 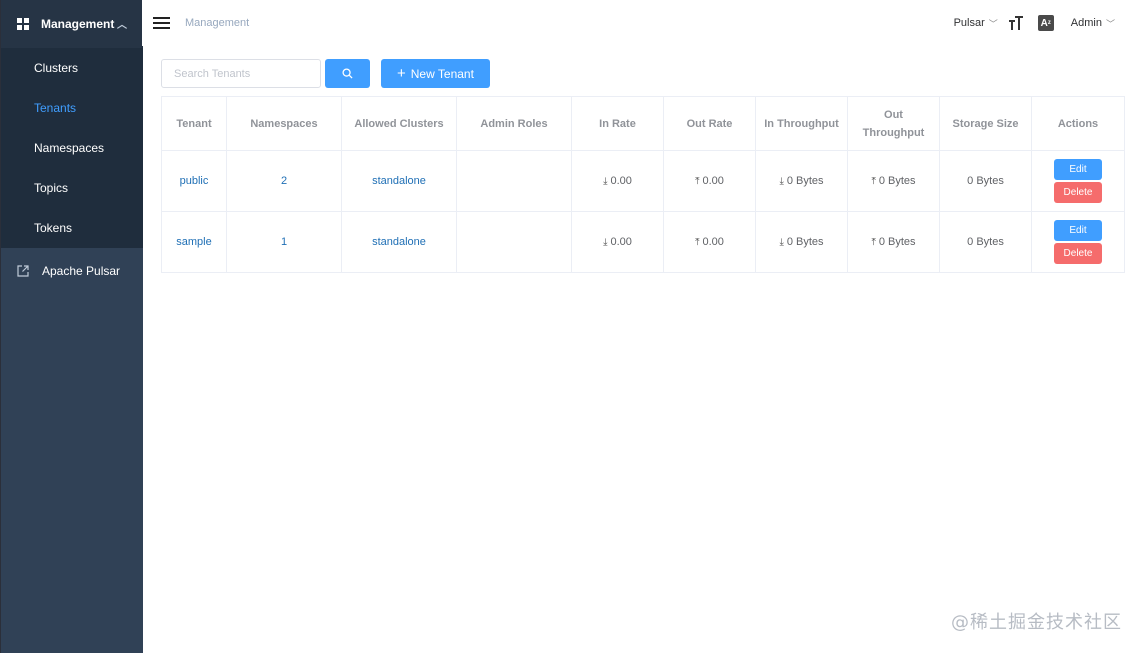 I want to click on column-header: Out Throughput, so click(x=893, y=123).